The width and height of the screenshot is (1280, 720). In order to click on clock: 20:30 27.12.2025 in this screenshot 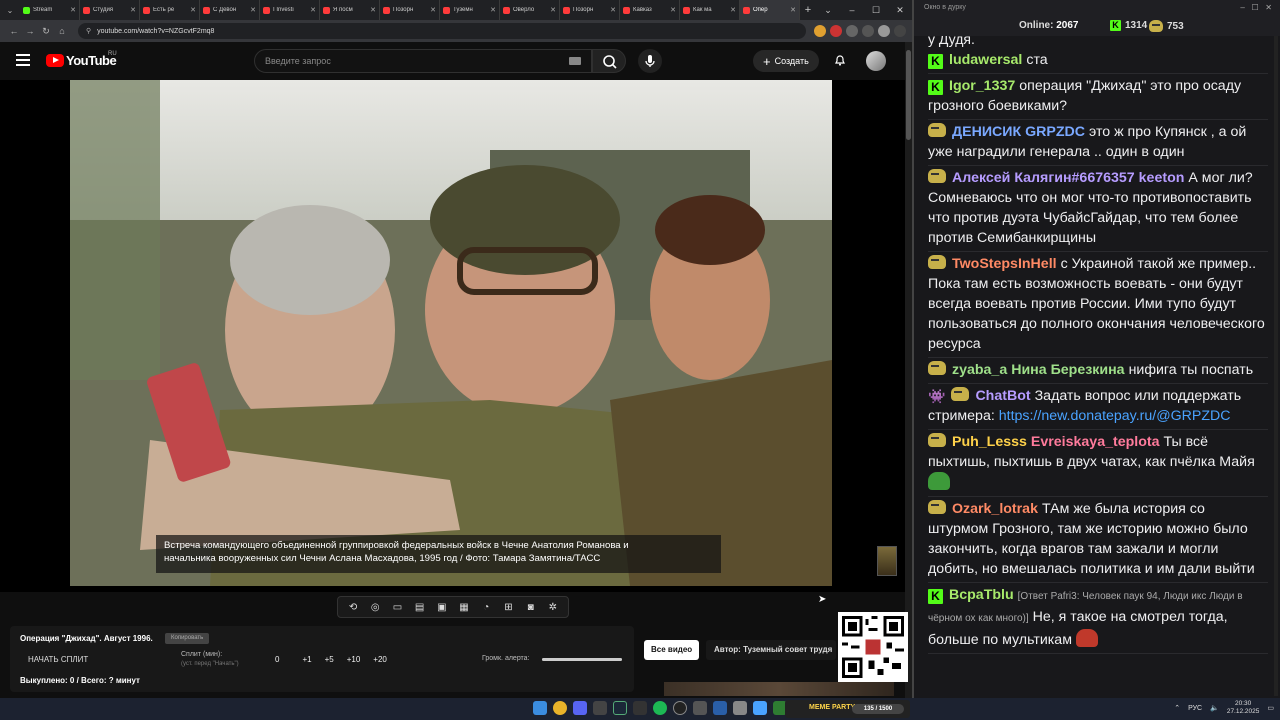, I will do `click(1243, 708)`.